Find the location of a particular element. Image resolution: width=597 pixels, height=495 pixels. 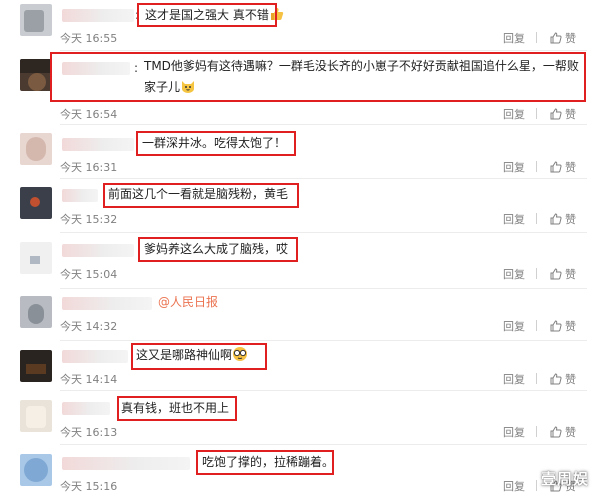

mention-link: @人民日报 is located at coordinates (188, 302).